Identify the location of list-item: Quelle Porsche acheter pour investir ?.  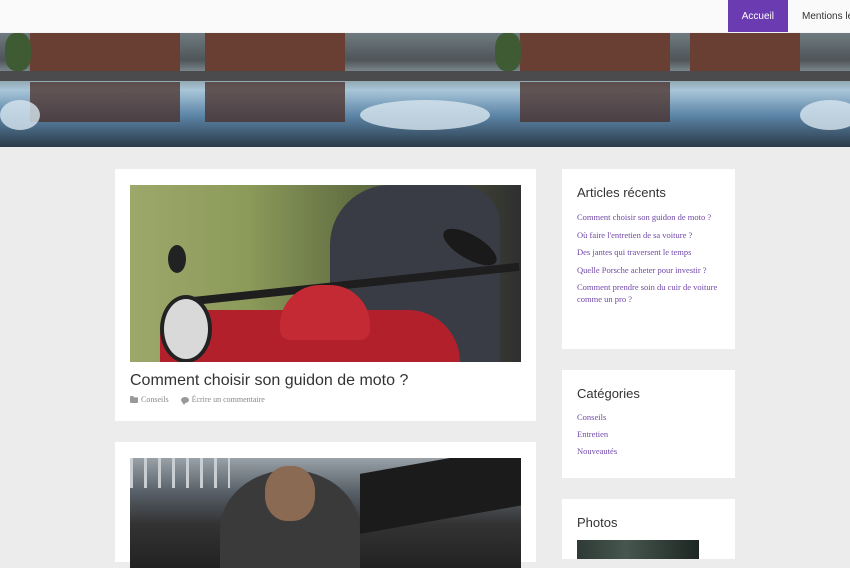
(649, 270).